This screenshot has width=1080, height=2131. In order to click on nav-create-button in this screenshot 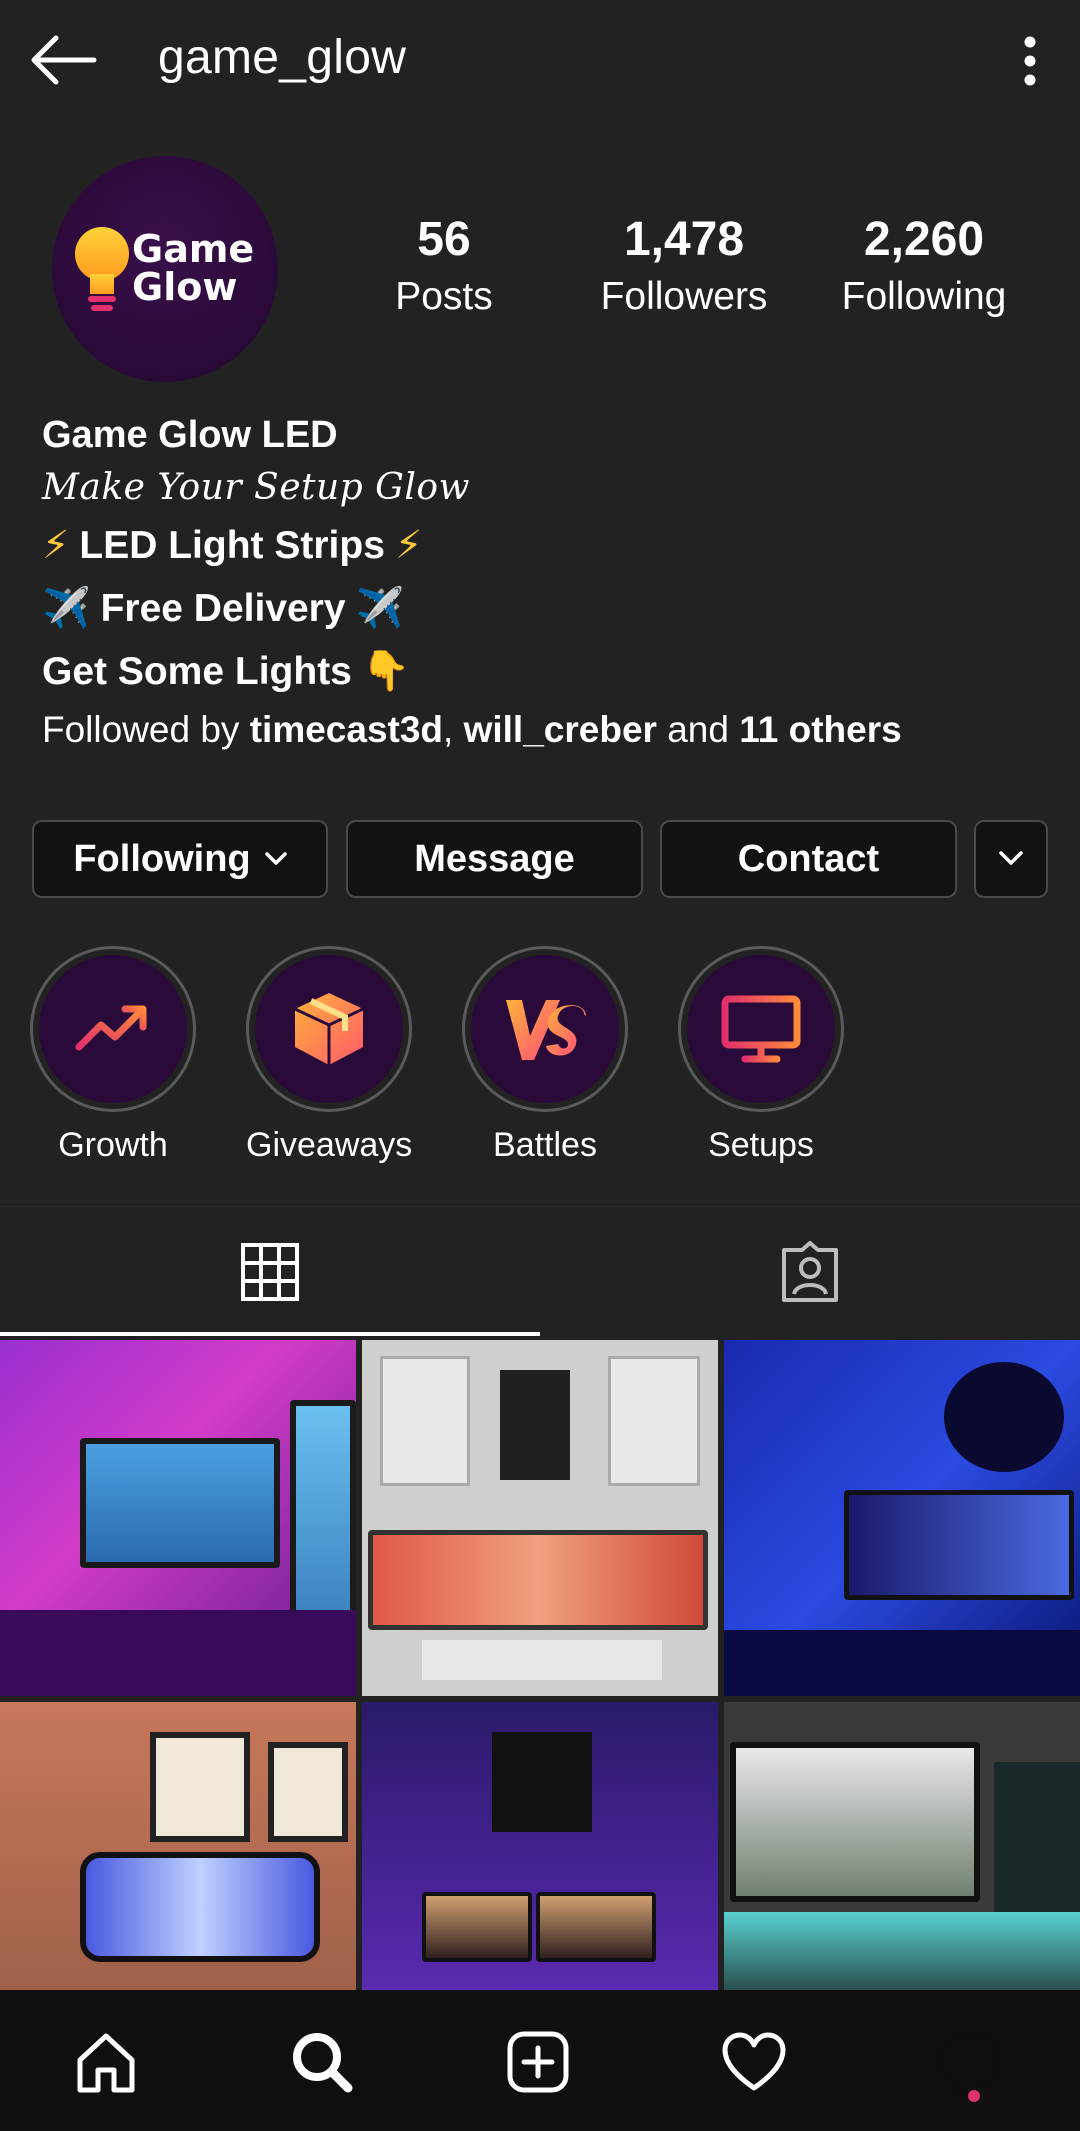, I will do `click(538, 2062)`.